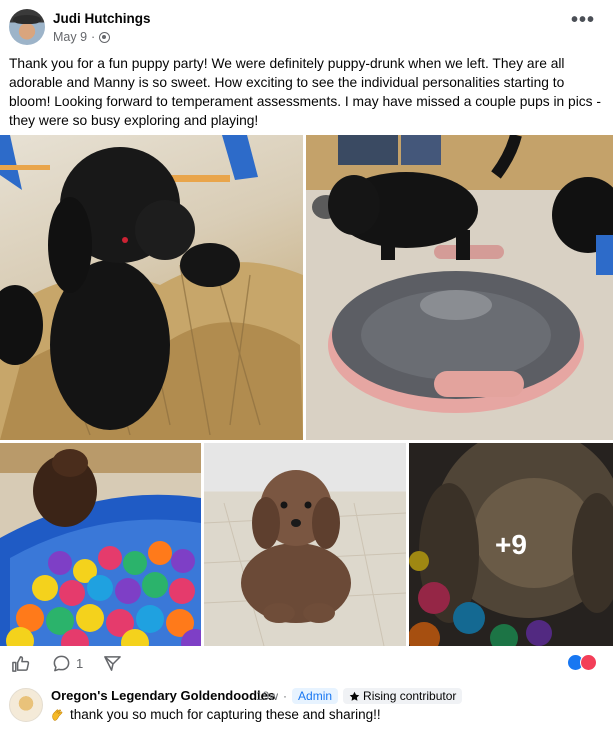  I want to click on photo-puppy-closeup: +9, so click(511, 544).